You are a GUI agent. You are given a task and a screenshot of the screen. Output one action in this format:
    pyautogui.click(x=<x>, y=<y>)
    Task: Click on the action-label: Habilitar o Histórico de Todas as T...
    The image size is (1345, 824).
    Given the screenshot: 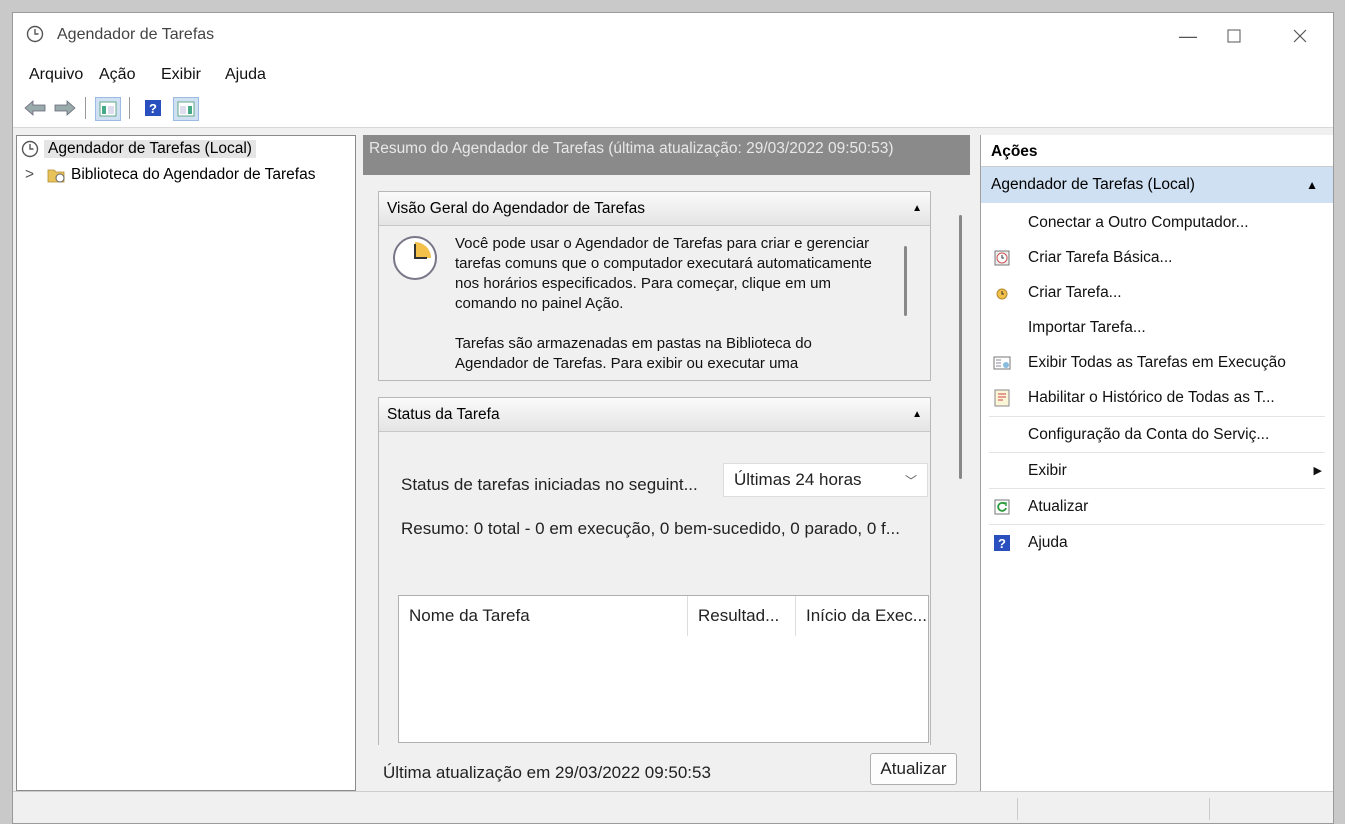 What is the action you would take?
    pyautogui.click(x=1151, y=397)
    